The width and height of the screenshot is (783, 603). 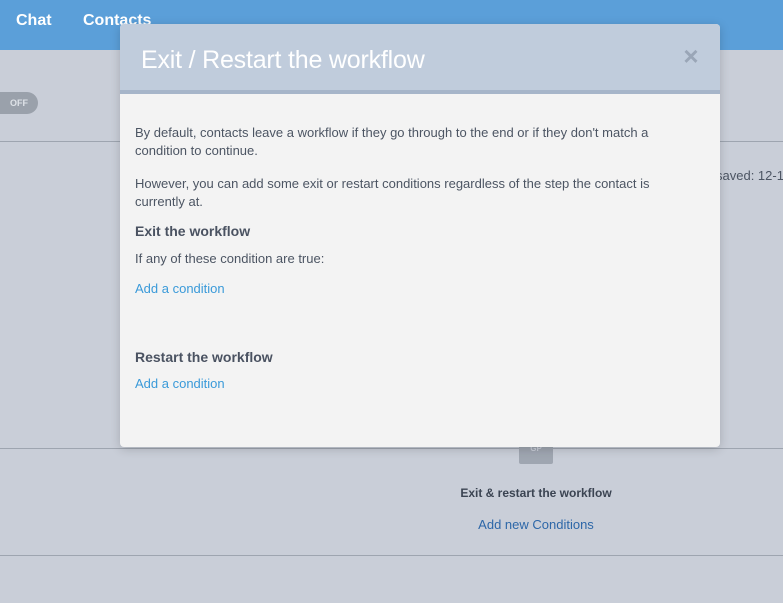 I want to click on workflow-status-toggle: OFF, so click(x=19, y=103).